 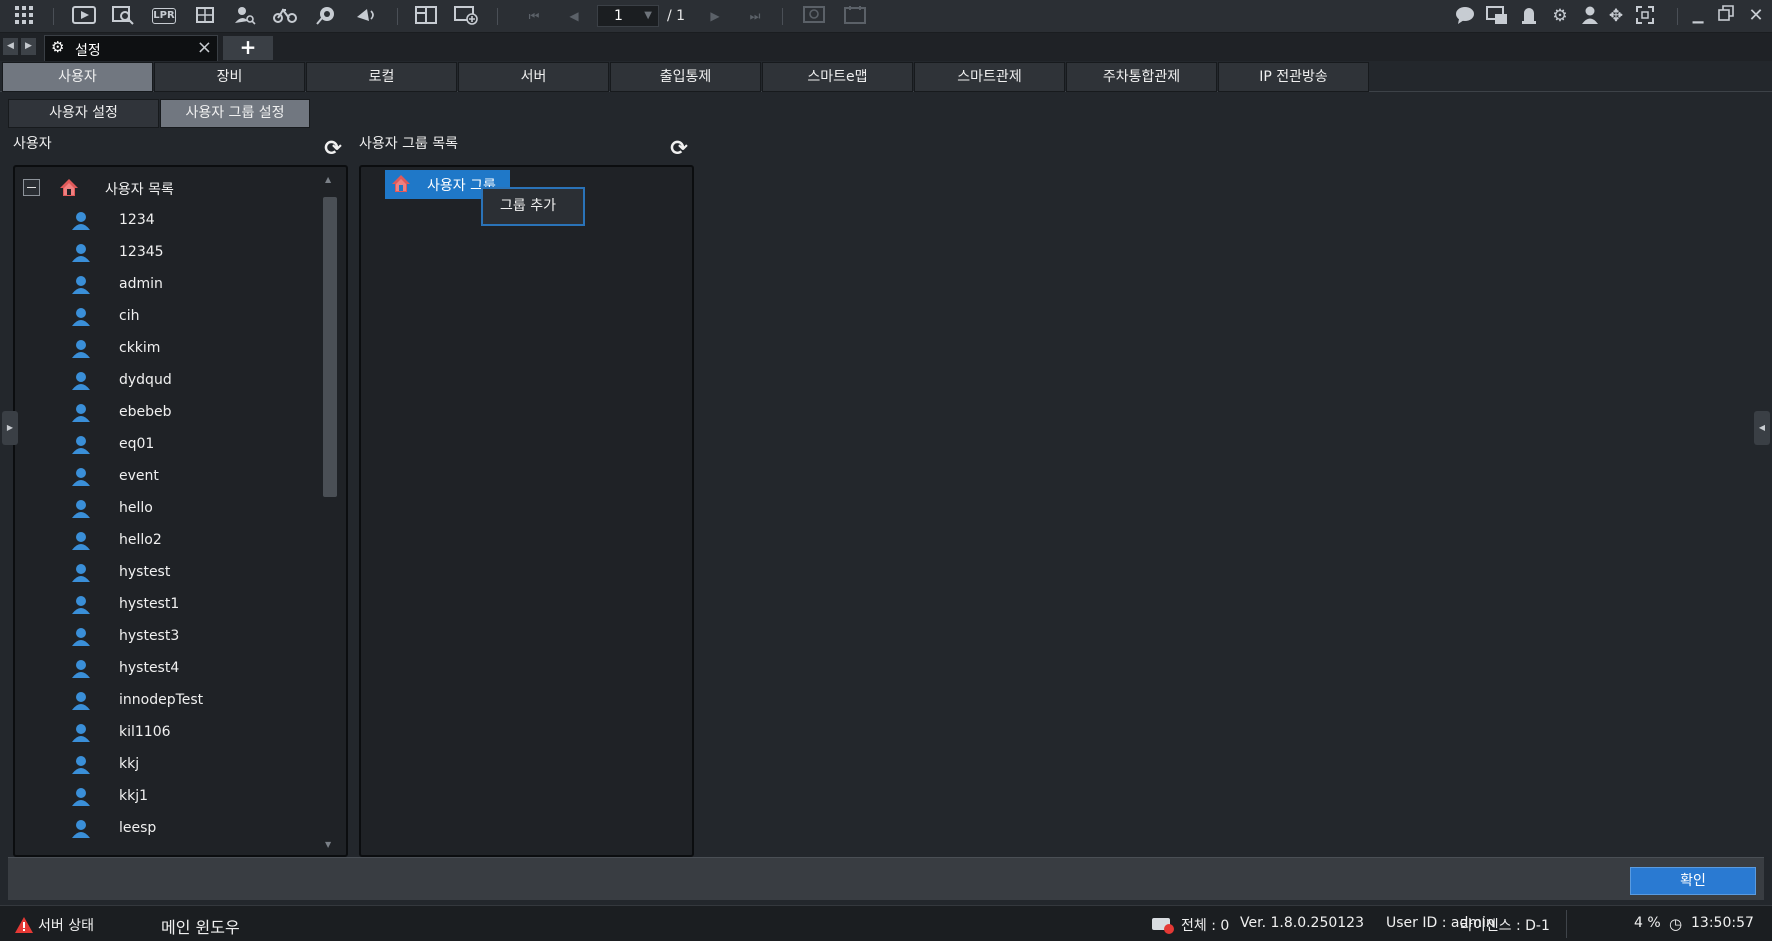 I want to click on move-icon: ✥, so click(x=1616, y=16).